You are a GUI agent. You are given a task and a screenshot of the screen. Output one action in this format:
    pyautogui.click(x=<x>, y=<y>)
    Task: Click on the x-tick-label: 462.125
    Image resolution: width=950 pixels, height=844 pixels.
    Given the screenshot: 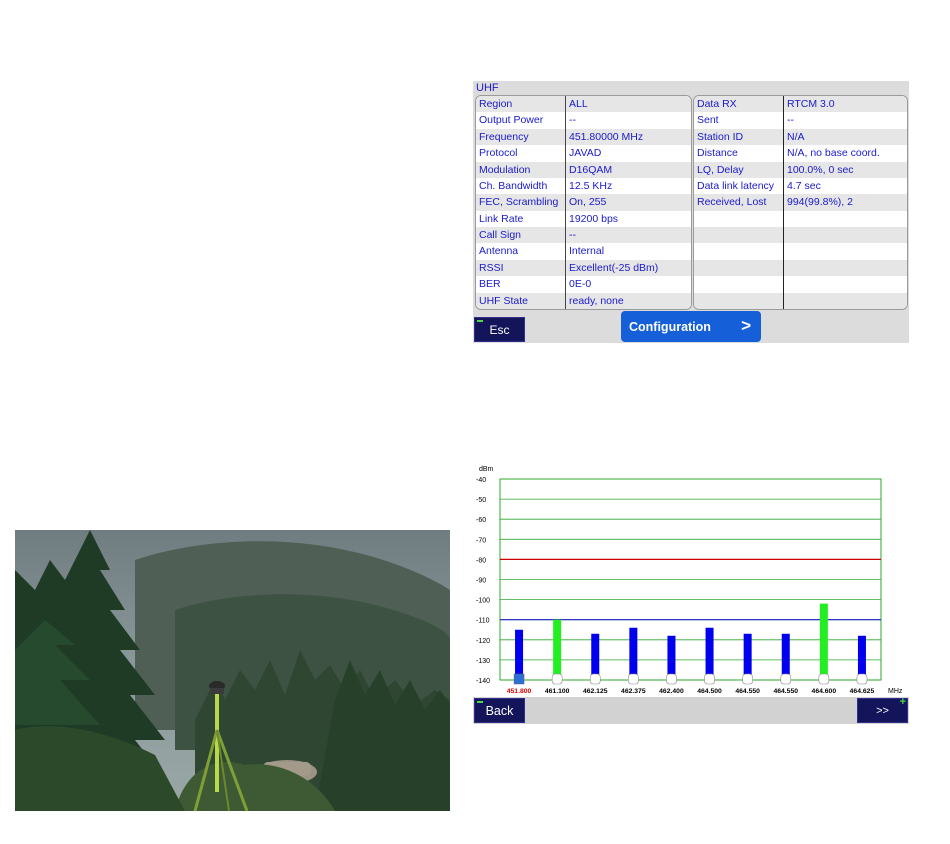 What is the action you would take?
    pyautogui.click(x=595, y=691)
    